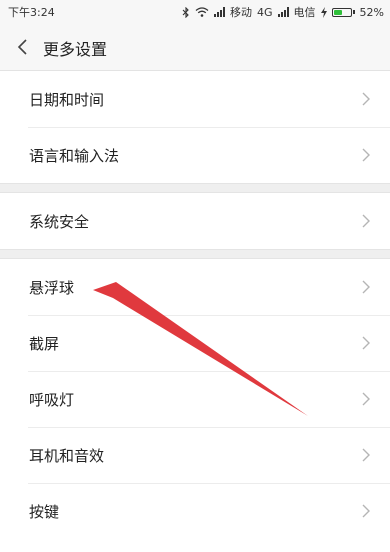 The width and height of the screenshot is (390, 552). What do you see at coordinates (185, 12) in the screenshot?
I see `bluetooth-icon` at bounding box center [185, 12].